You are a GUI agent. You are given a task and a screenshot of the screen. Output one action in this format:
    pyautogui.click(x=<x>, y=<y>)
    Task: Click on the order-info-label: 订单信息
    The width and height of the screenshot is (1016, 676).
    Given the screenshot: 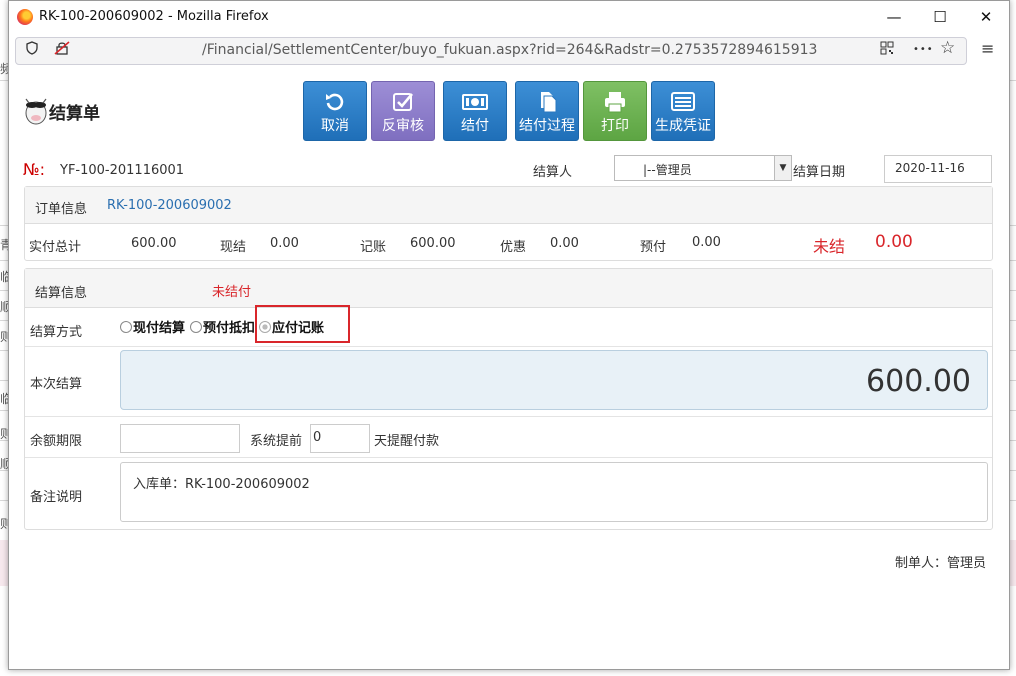 What is the action you would take?
    pyautogui.click(x=61, y=209)
    